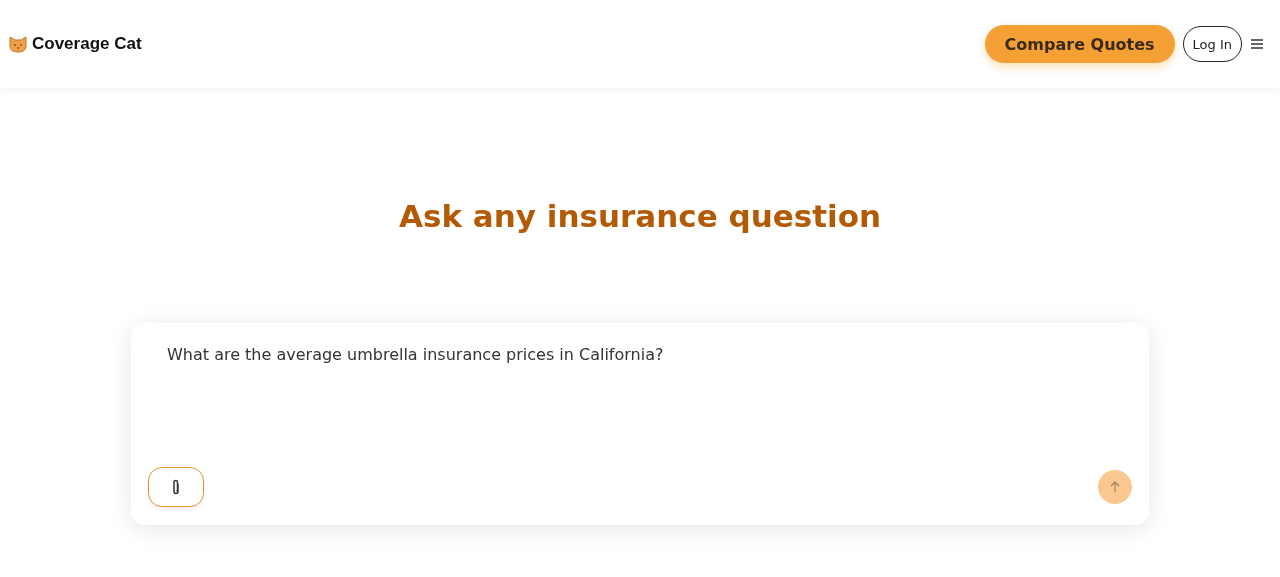  Describe the element at coordinates (1079, 44) in the screenshot. I see `compare-quotes-button: Compare Quotes` at that location.